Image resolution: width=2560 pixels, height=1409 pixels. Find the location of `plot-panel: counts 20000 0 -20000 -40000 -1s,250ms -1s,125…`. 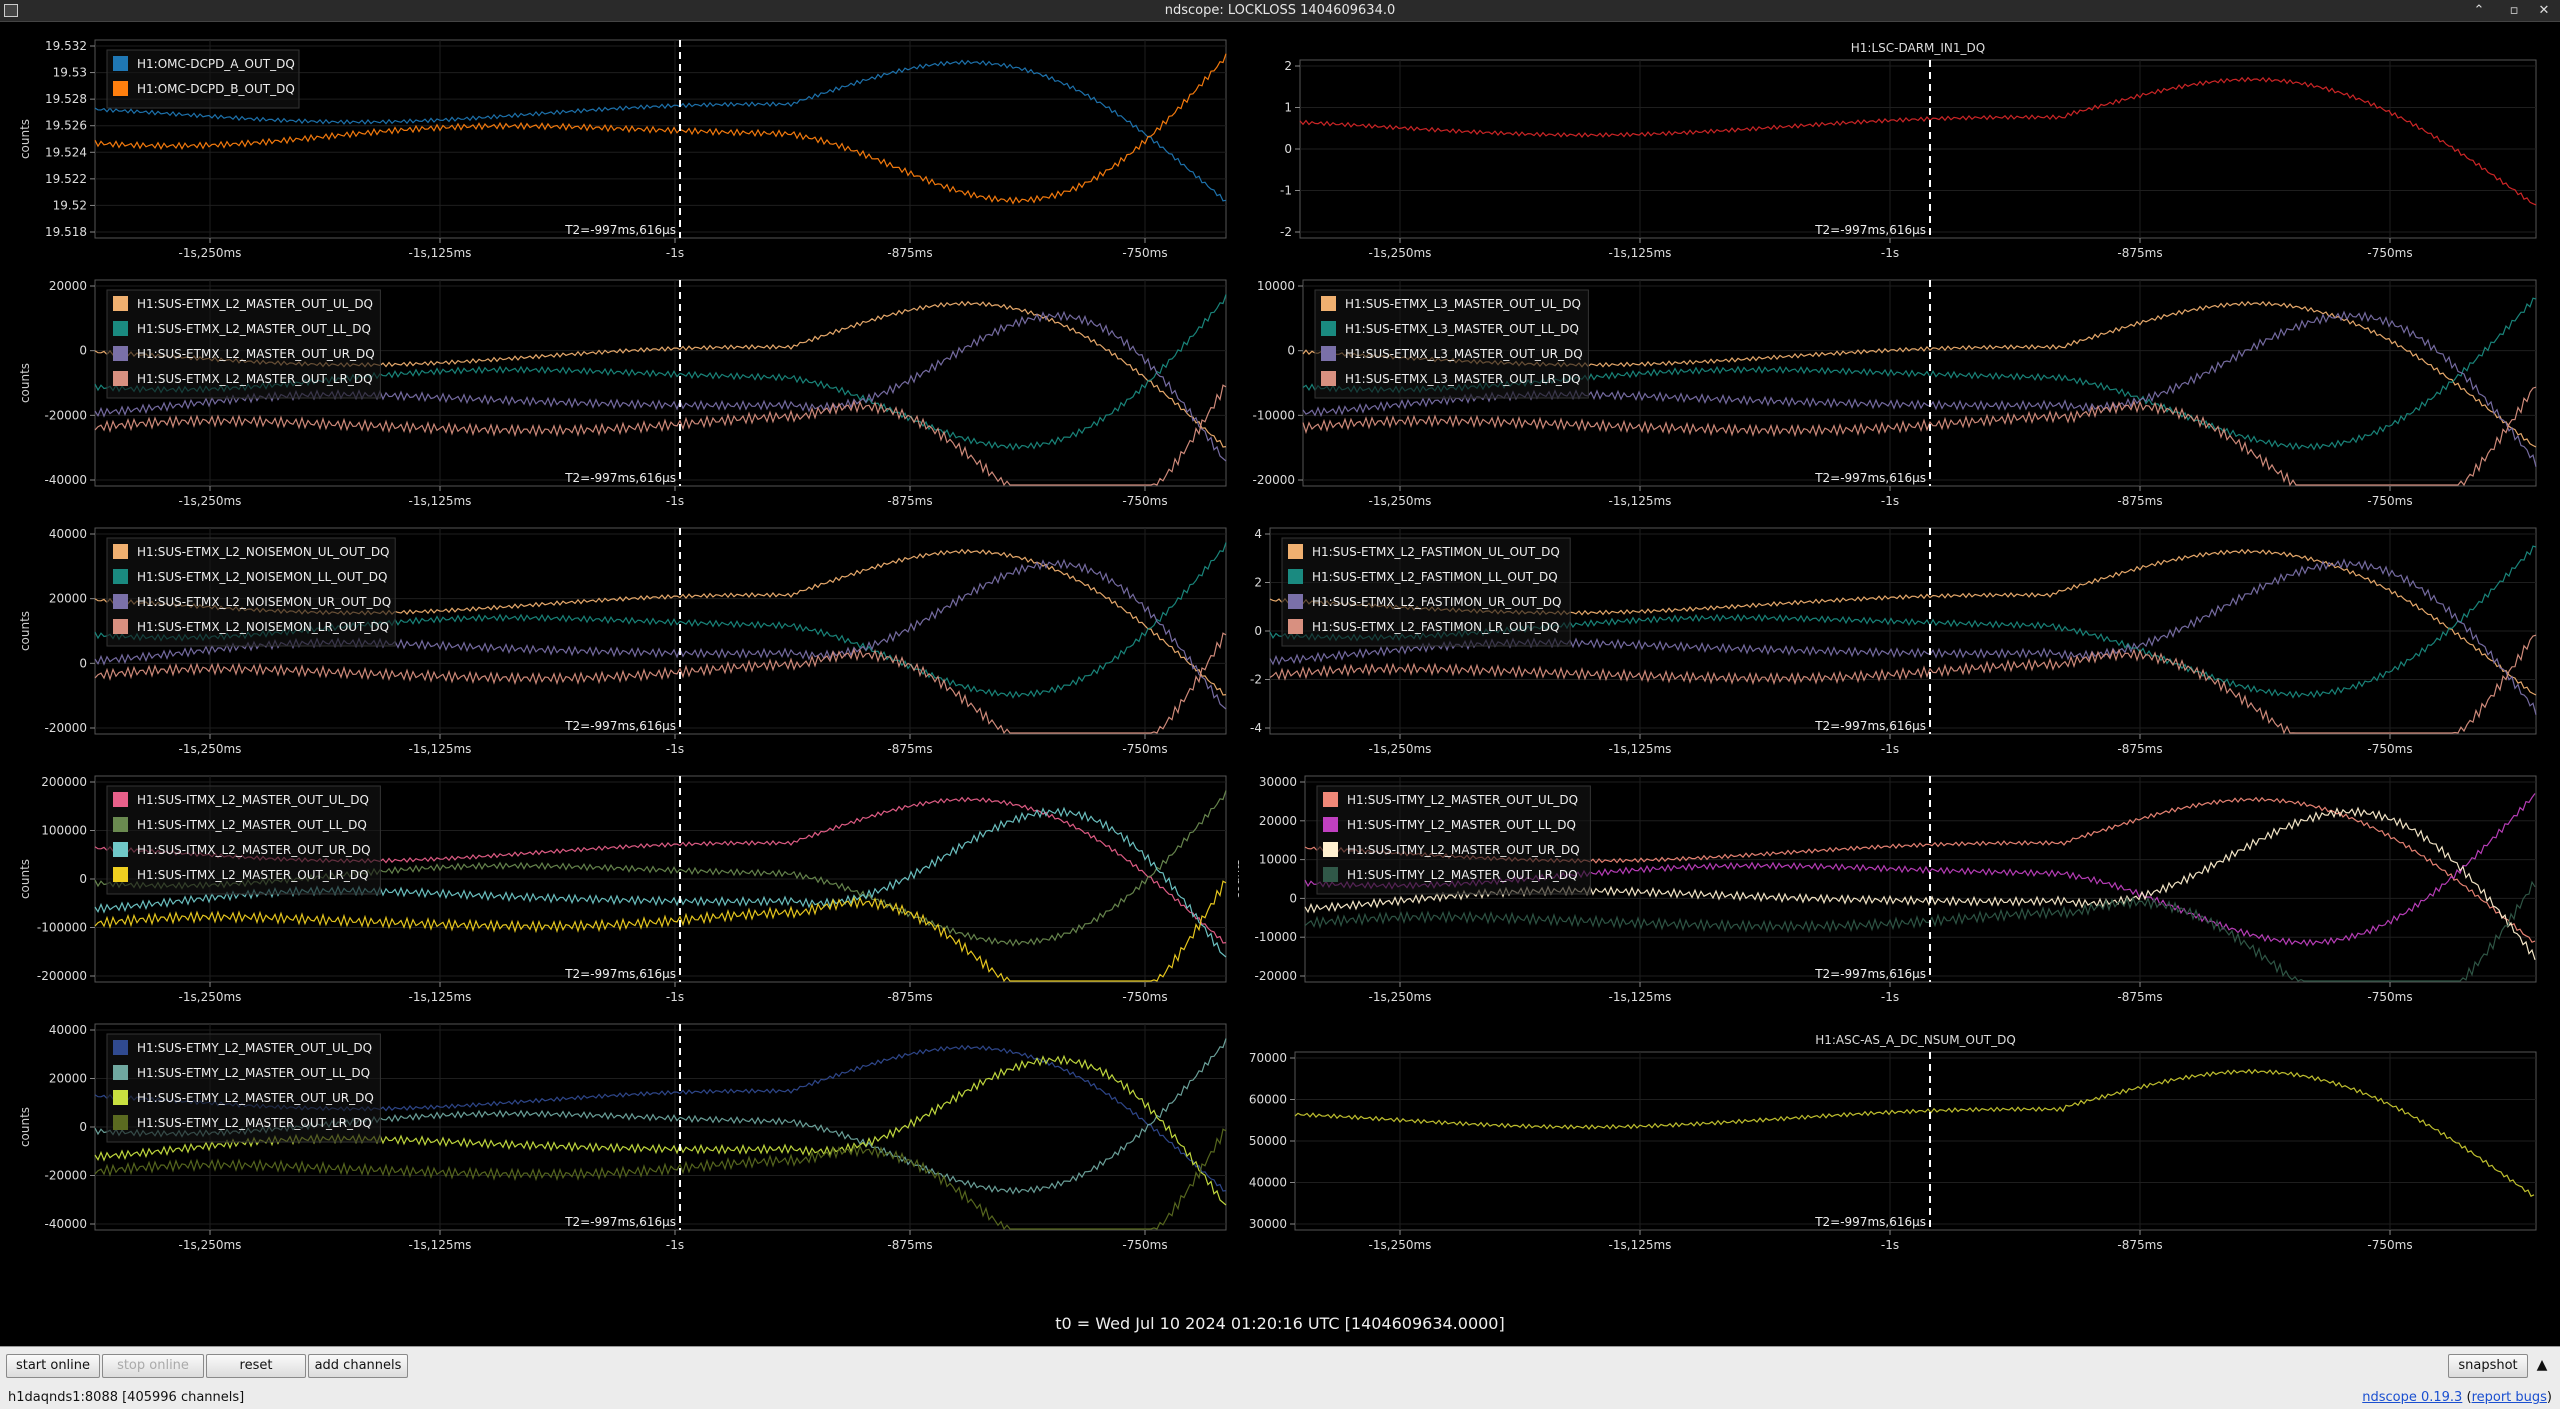

plot-panel: counts 20000 0 -20000 -40000 -1s,250ms -1s,125… is located at coordinates (619, 394).